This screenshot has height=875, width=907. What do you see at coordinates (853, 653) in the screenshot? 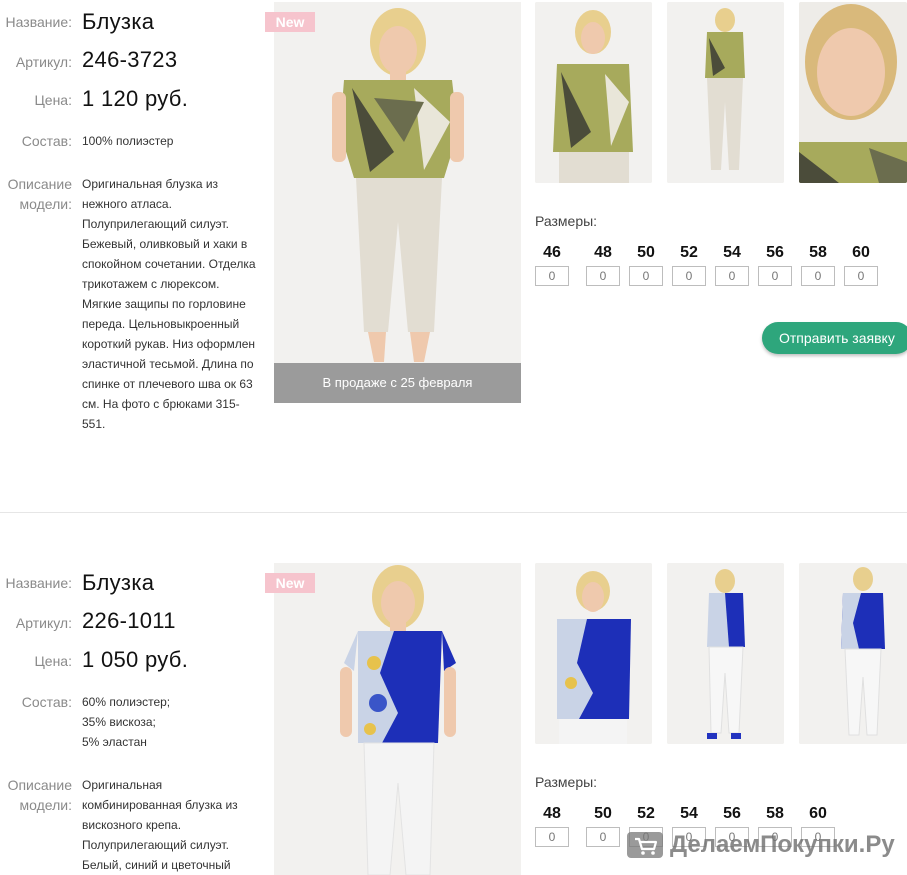
I see `thumbnail-side` at bounding box center [853, 653].